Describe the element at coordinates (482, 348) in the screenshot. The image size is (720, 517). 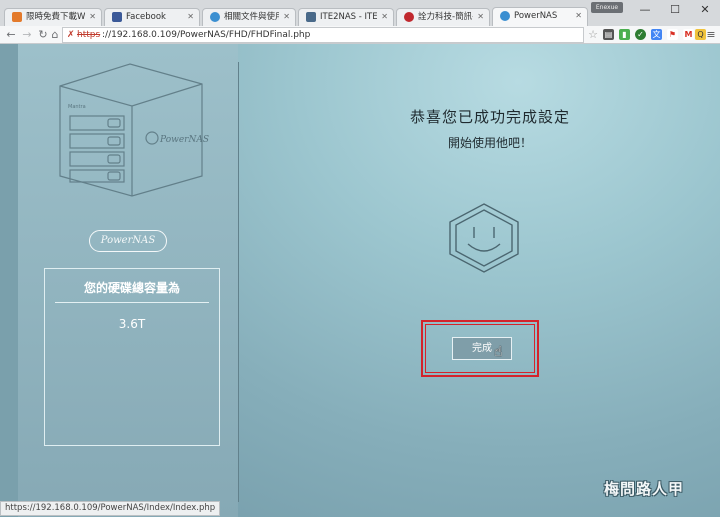
I see `done-button: 完成` at that location.